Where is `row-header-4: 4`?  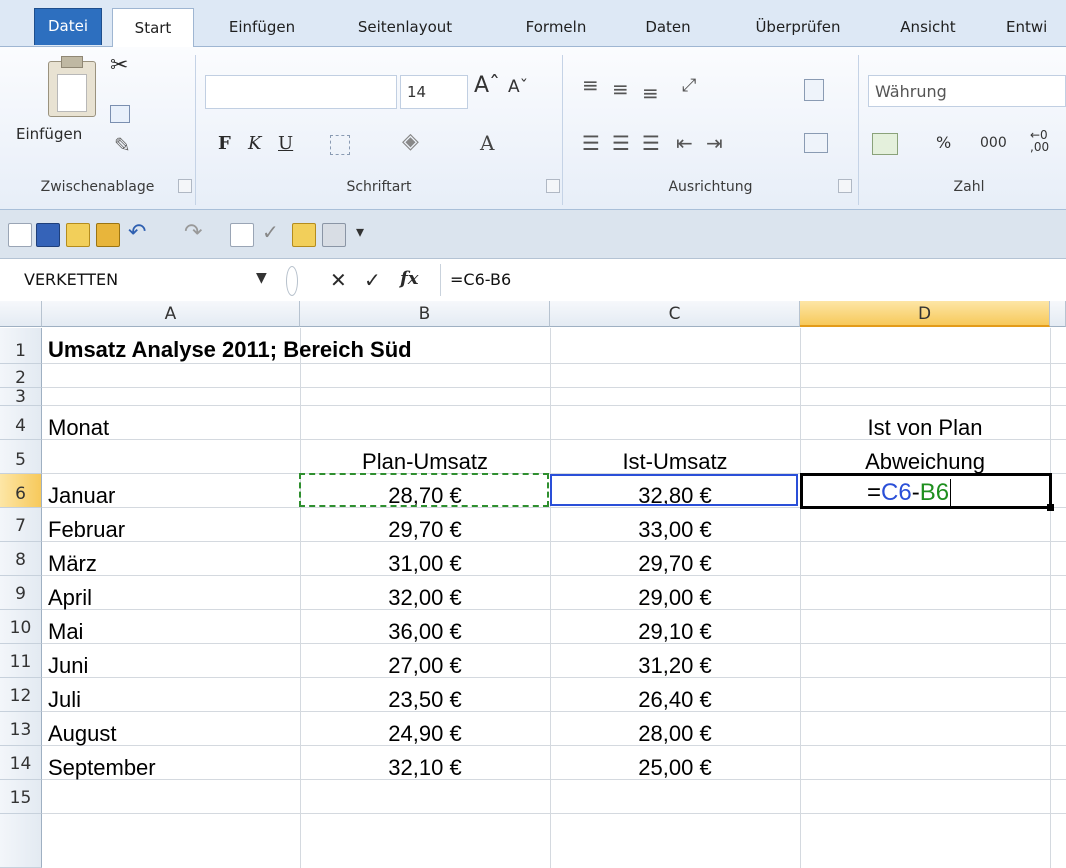 row-header-4: 4 is located at coordinates (21, 423).